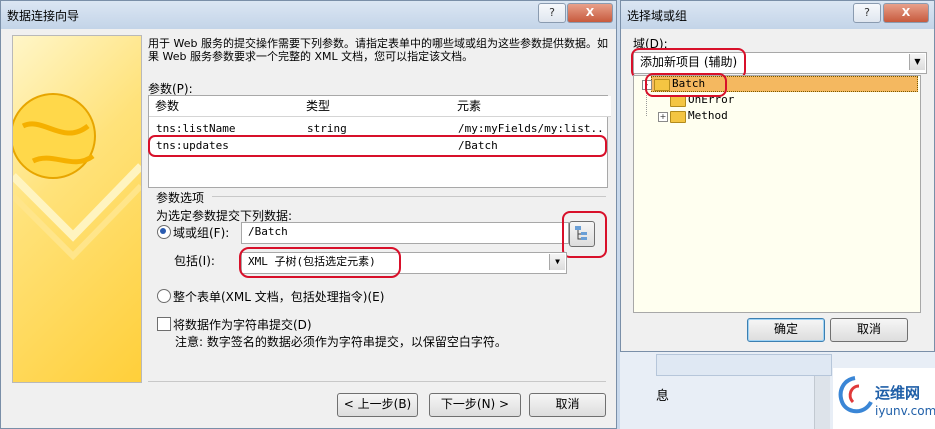 The height and width of the screenshot is (429, 935). What do you see at coordinates (777, 15) in the screenshot?
I see `dialog-titlebar: 选择域或组 ? X` at bounding box center [777, 15].